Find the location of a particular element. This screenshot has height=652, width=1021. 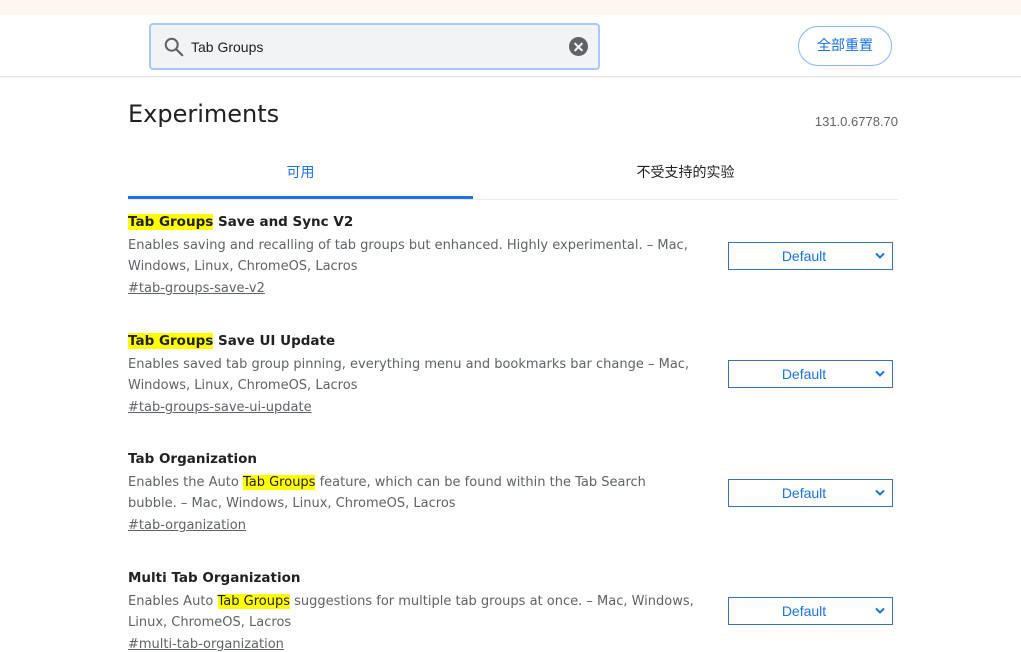

version-label: 131.0.6778.70 is located at coordinates (856, 121).